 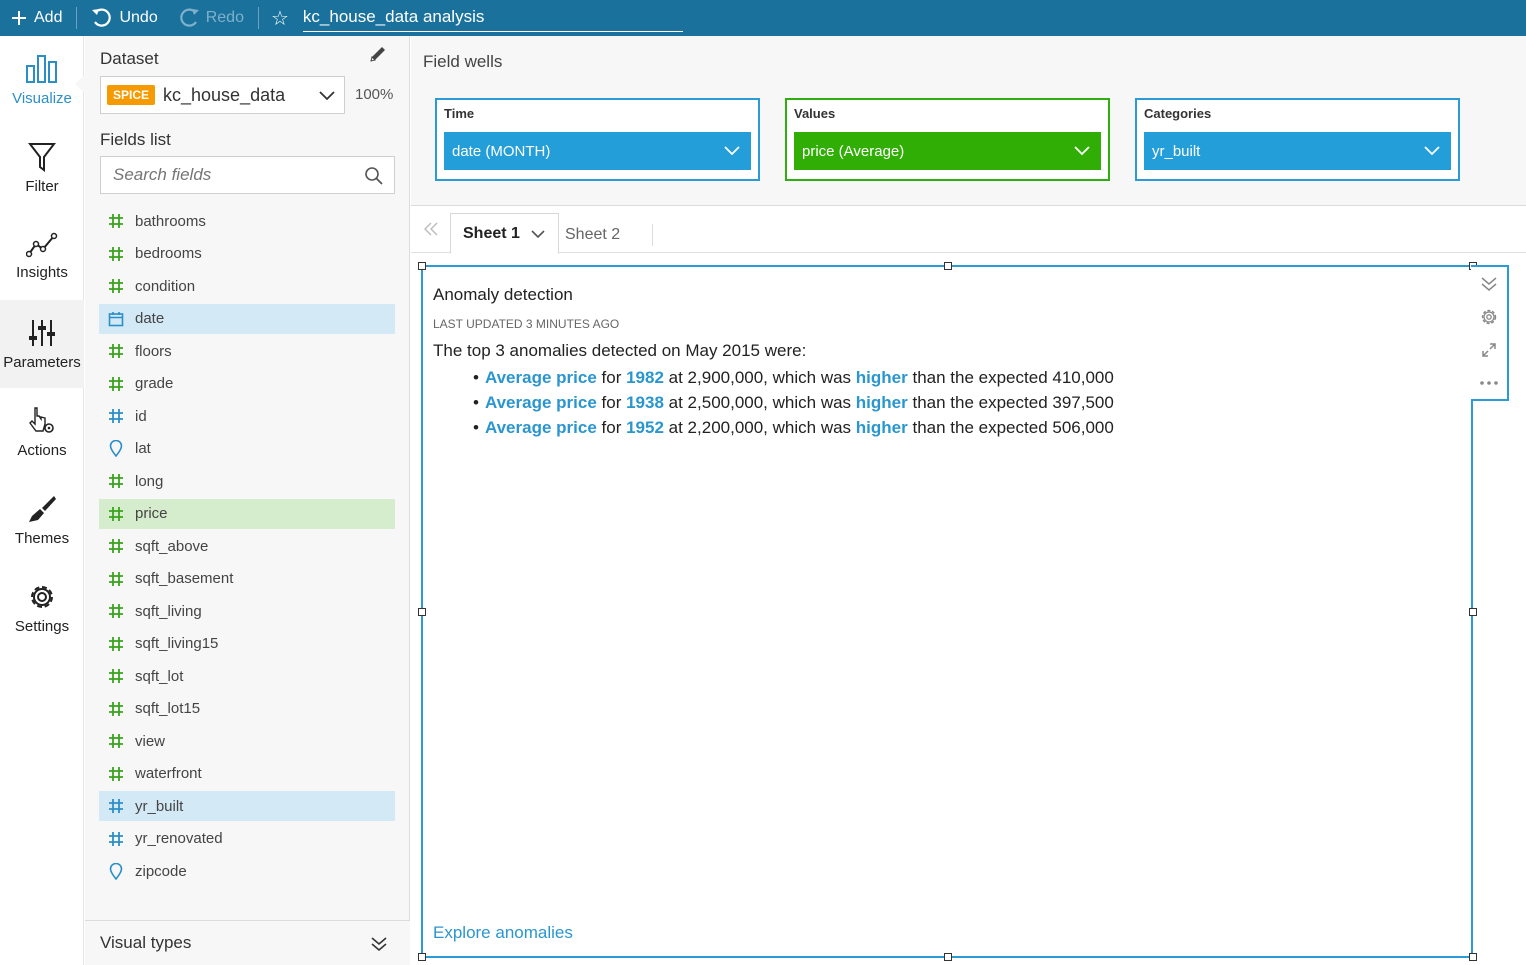 What do you see at coordinates (102, 17) in the screenshot?
I see `undo-icon` at bounding box center [102, 17].